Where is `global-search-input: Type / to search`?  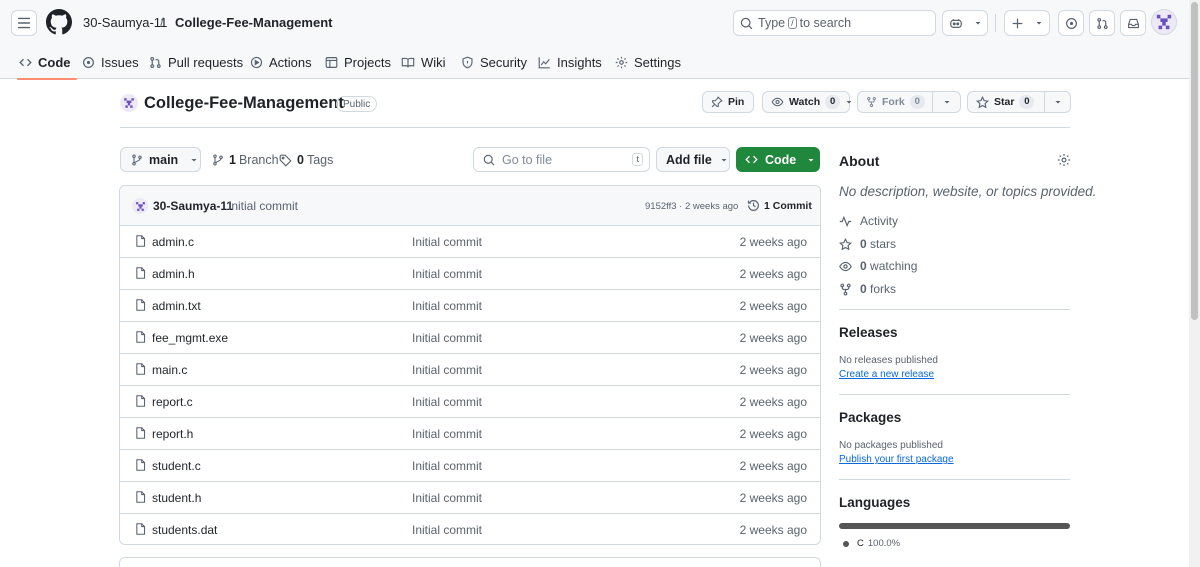 global-search-input: Type / to search is located at coordinates (834, 23).